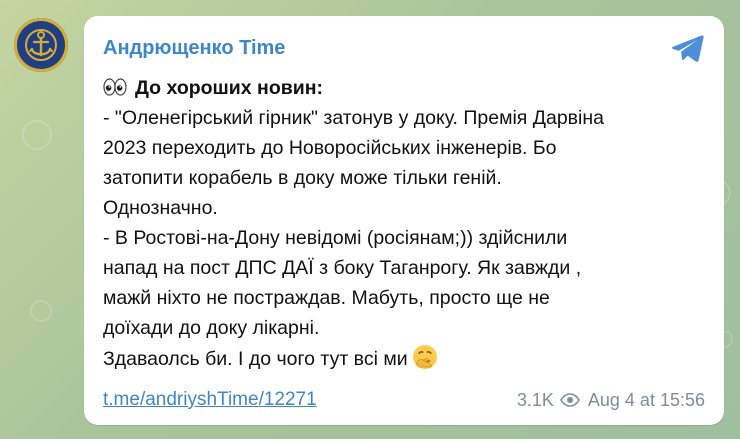 The height and width of the screenshot is (439, 740). Describe the element at coordinates (229, 88) in the screenshot. I see `post-heading: До хороших новин:` at that location.